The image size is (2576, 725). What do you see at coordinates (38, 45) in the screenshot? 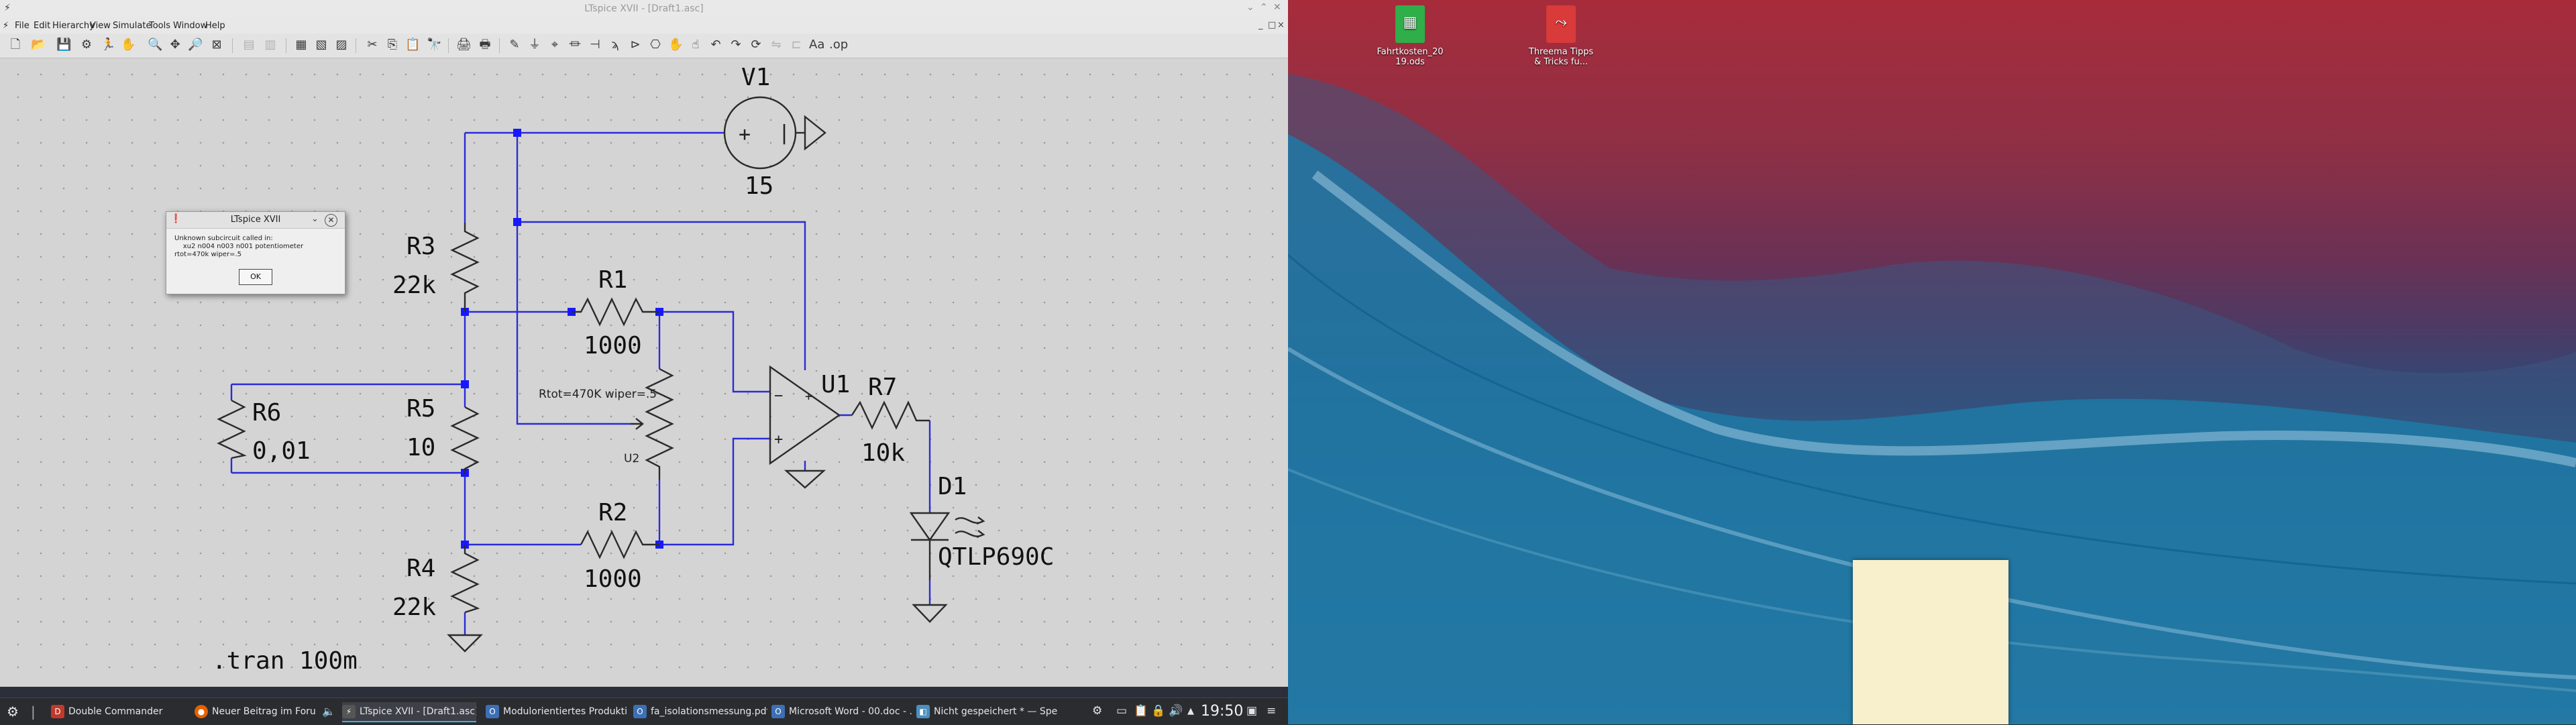
I see `open-icon: 📂` at bounding box center [38, 45].